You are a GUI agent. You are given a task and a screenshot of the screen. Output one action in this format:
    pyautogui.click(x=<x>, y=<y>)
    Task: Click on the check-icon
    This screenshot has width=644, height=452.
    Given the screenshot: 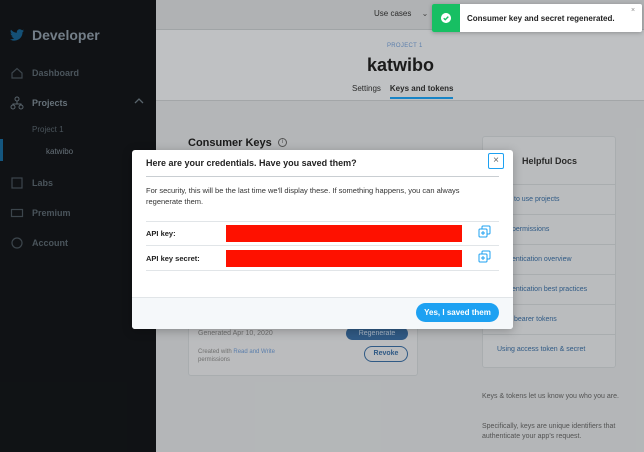 What is the action you would take?
    pyautogui.click(x=446, y=18)
    